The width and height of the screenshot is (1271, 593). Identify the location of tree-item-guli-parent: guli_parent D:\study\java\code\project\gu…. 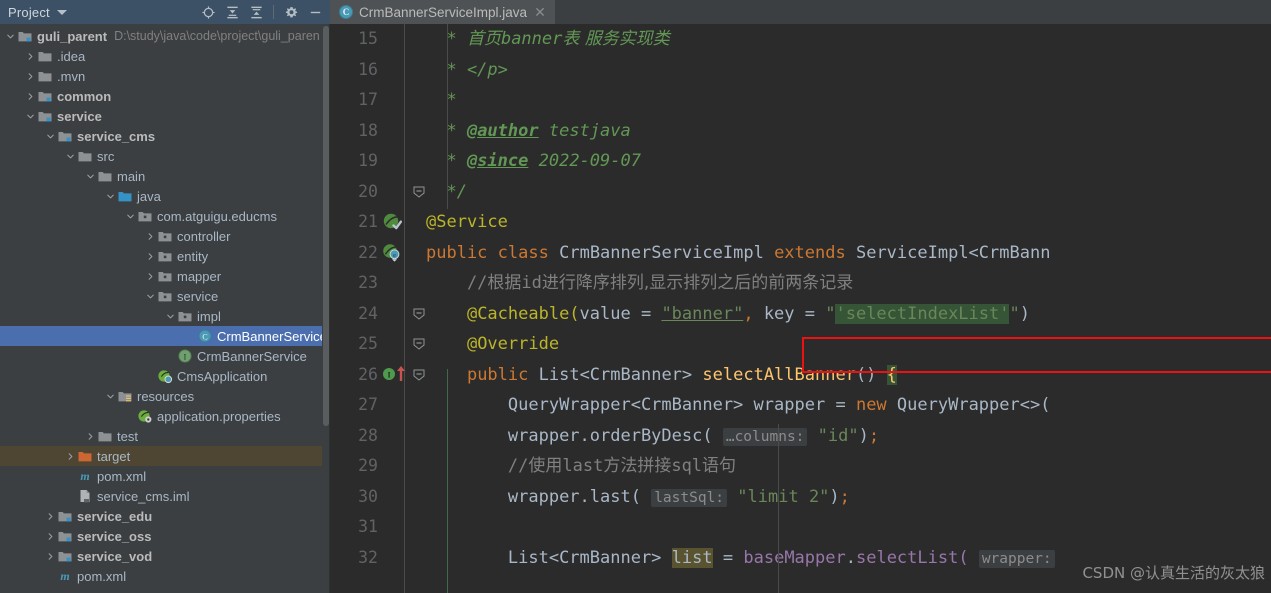
(165, 36).